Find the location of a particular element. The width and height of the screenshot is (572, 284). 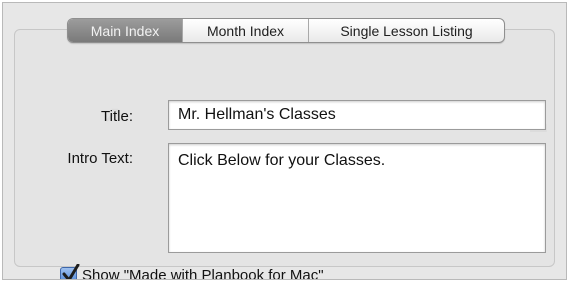

show-made-with-checkbox-row: Show "Made with Planbook for Mac" is located at coordinates (192, 271).